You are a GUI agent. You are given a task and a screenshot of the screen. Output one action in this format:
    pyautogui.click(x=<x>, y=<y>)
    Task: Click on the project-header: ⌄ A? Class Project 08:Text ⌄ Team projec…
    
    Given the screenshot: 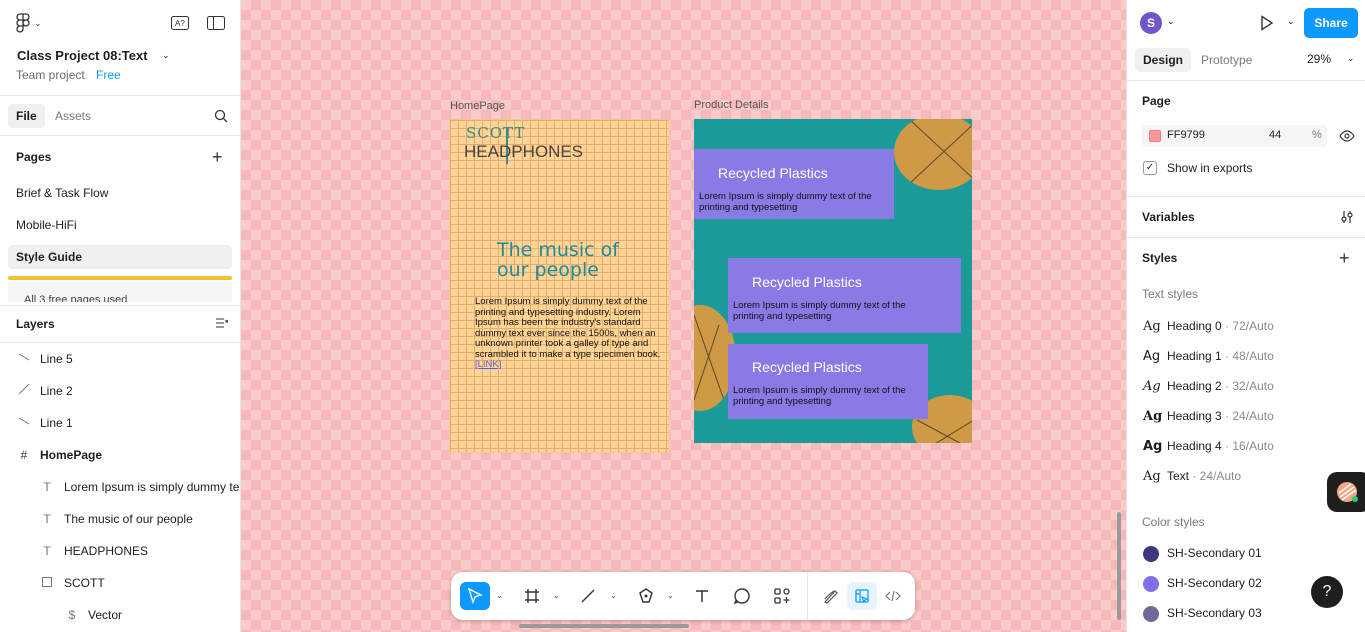 What is the action you would take?
    pyautogui.click(x=120, y=48)
    